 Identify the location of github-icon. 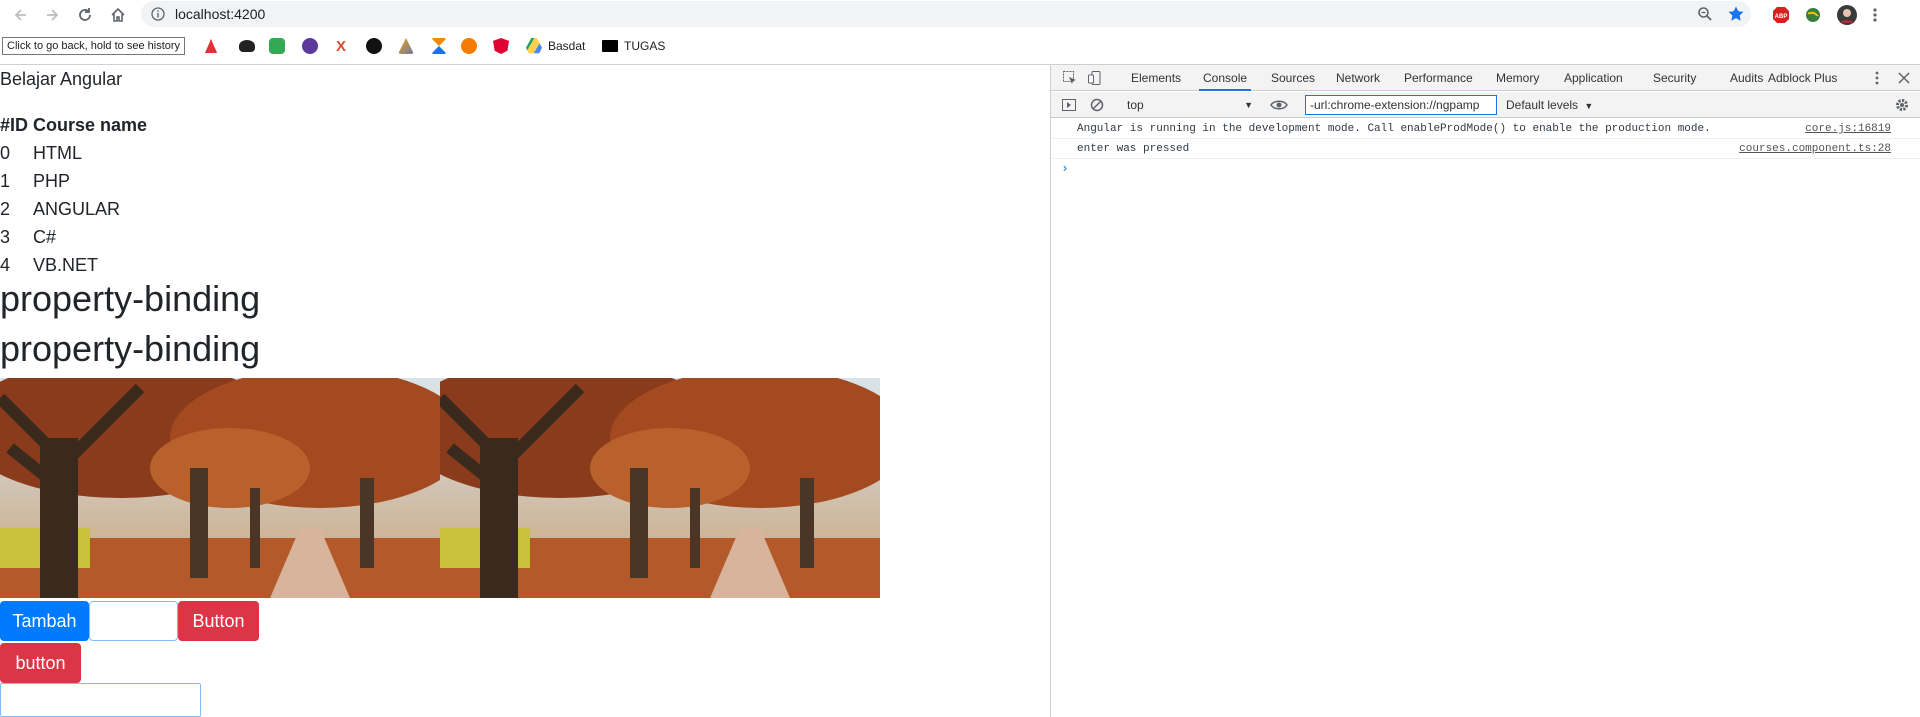
(374, 46).